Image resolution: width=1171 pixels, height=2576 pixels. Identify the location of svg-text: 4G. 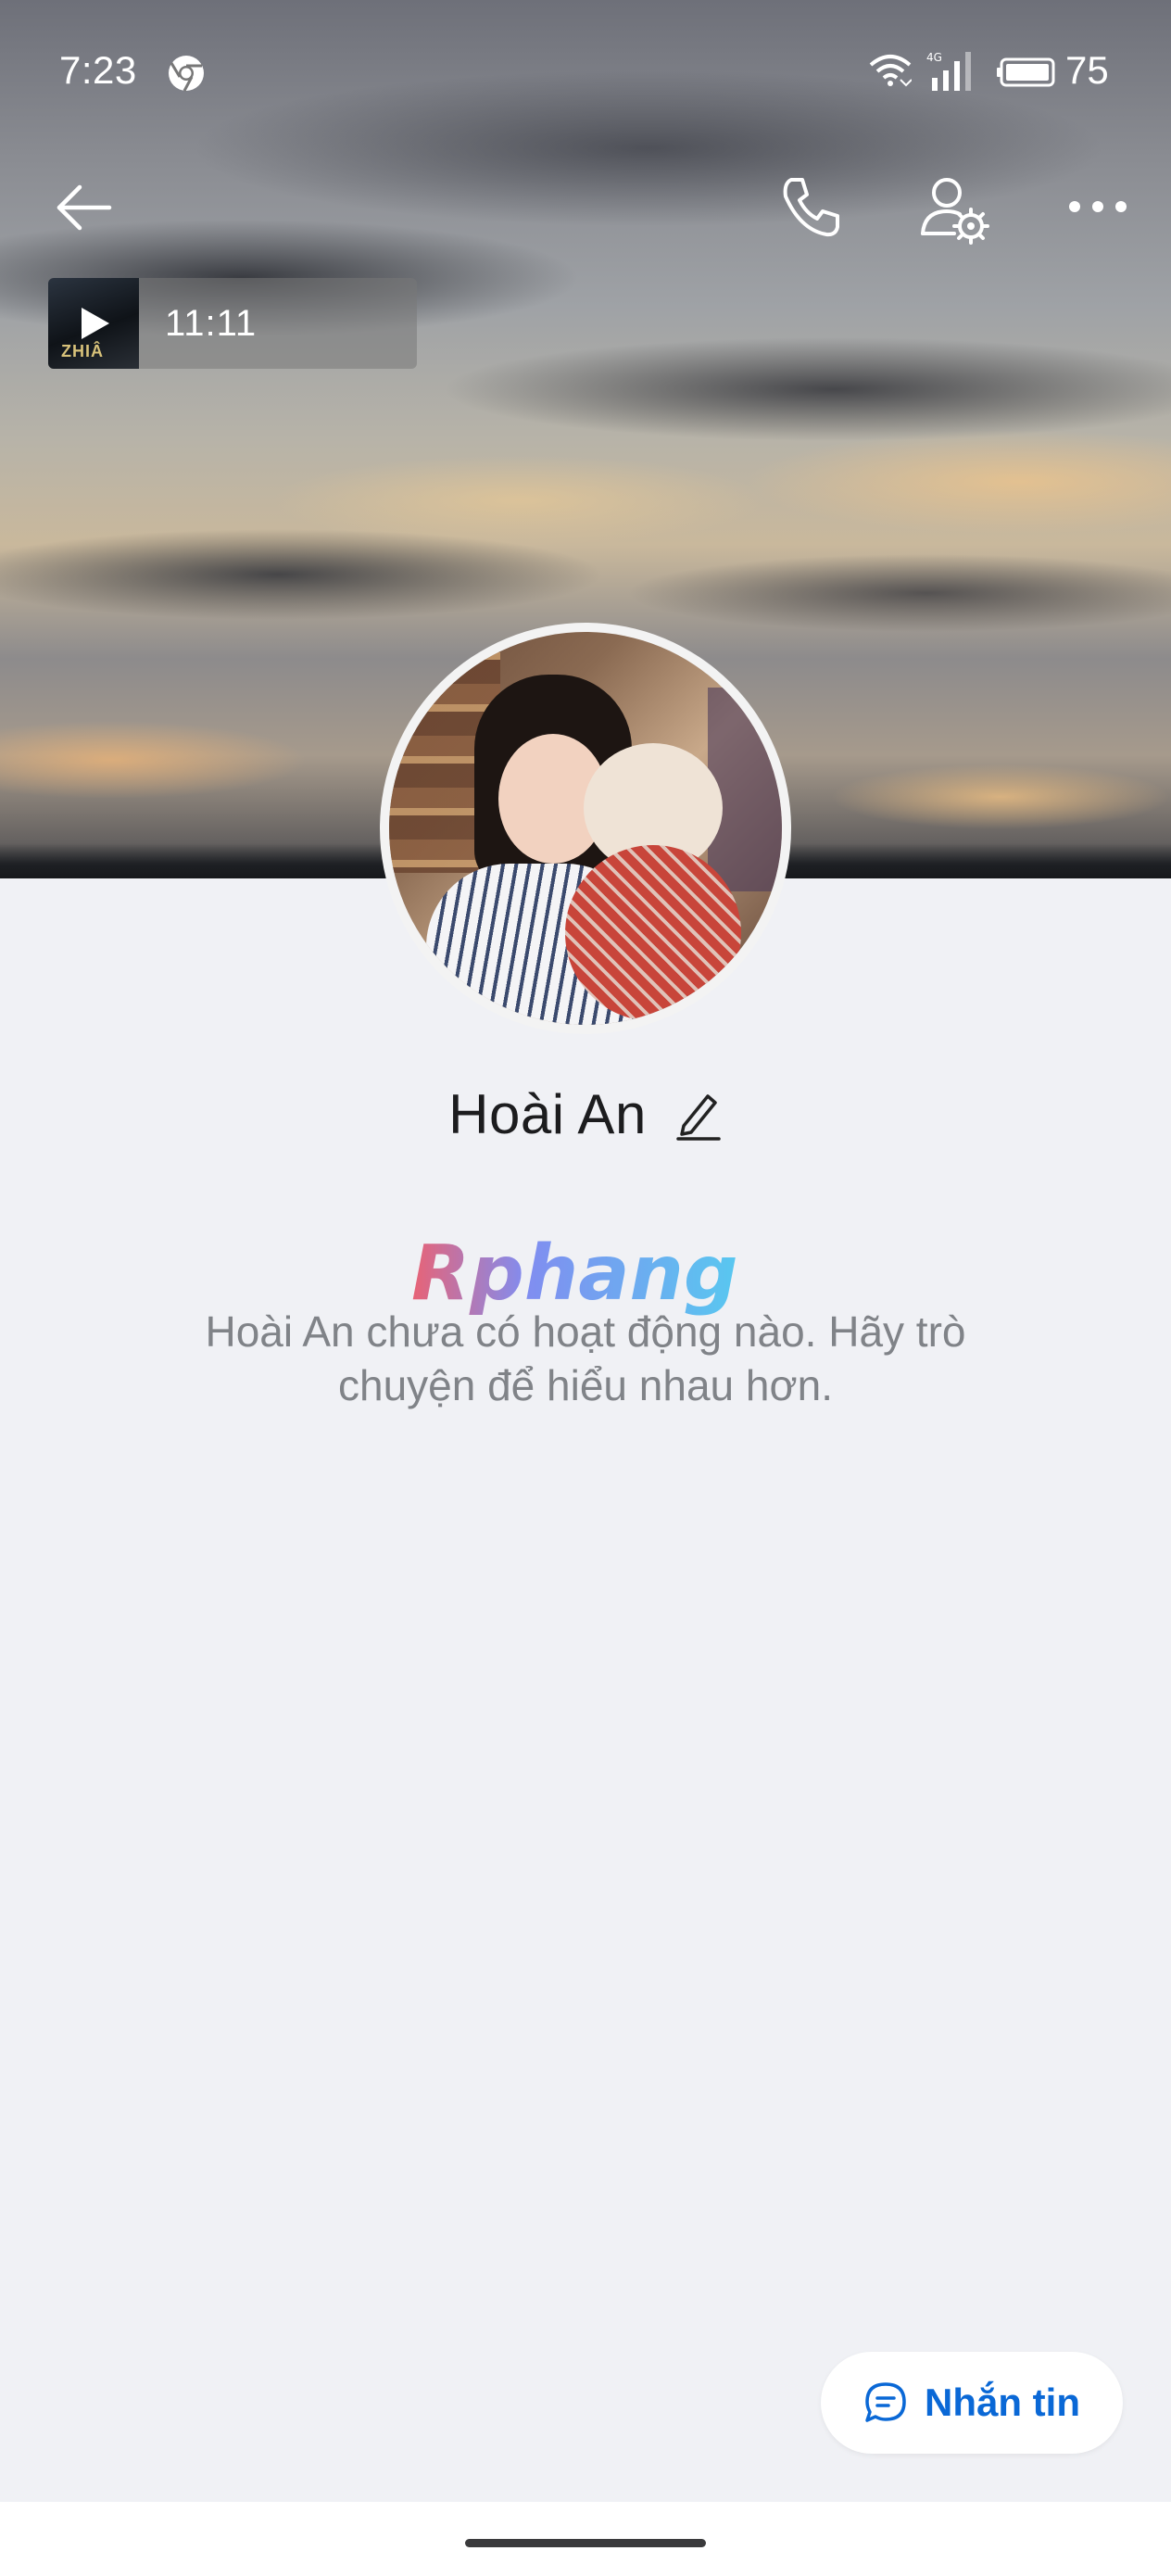
(934, 57).